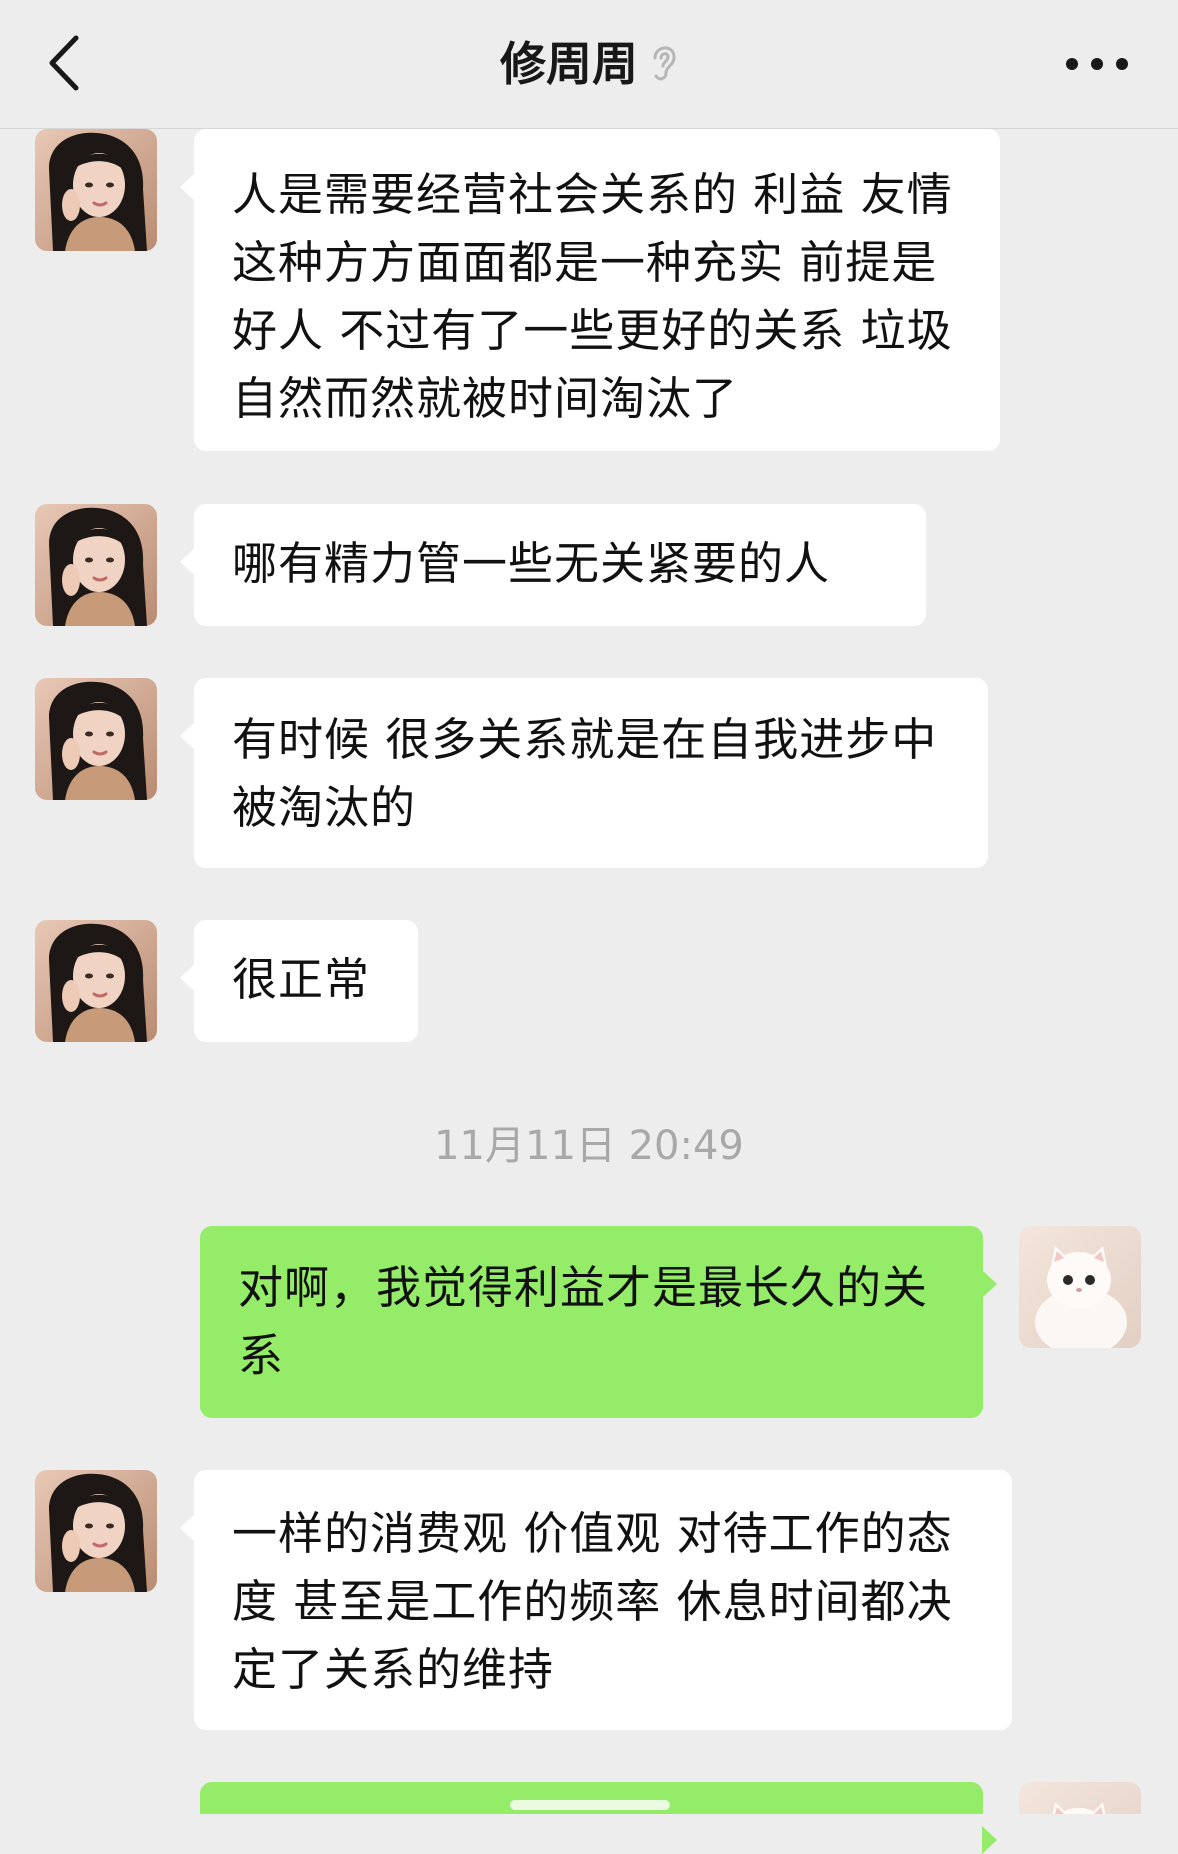 This screenshot has height=1854, width=1178. Describe the element at coordinates (589, 1146) in the screenshot. I see `chat-timestamp: 11月11日 20:49` at that location.